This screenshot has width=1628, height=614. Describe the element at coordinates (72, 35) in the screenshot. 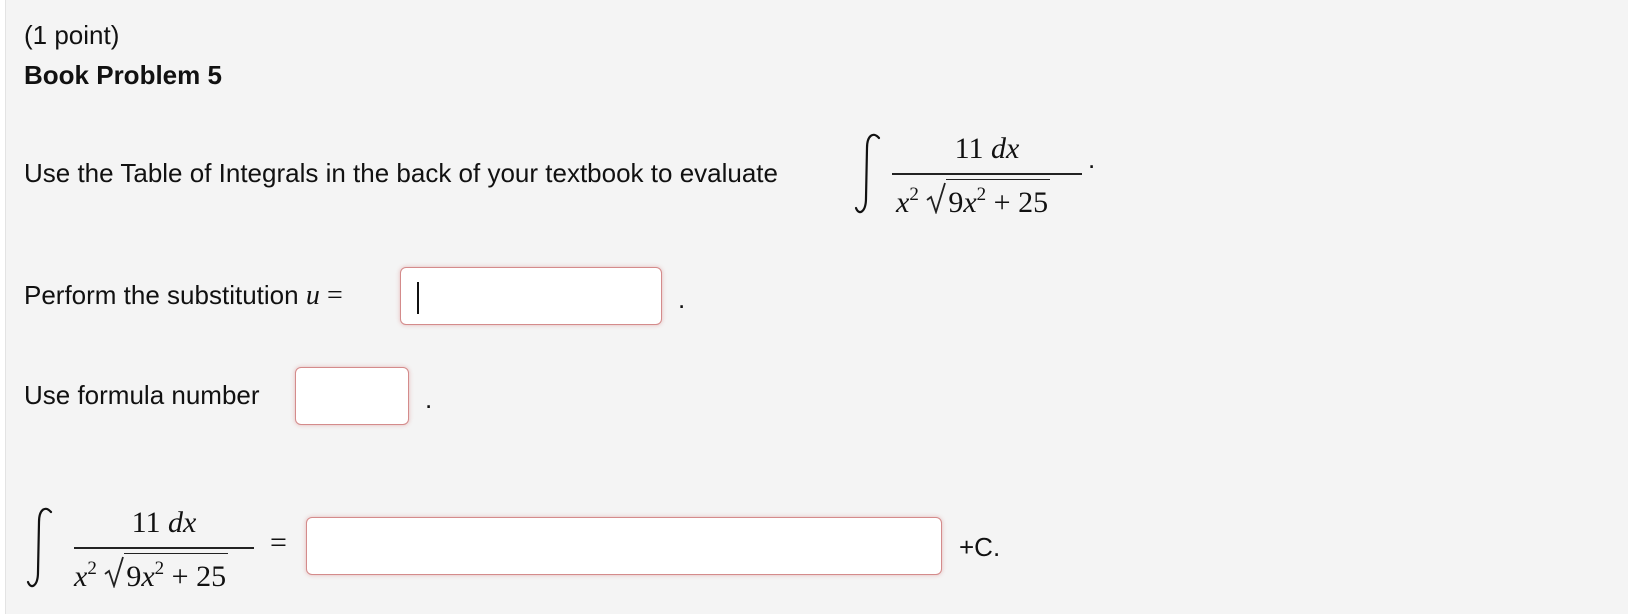

I see `points-label: (1 point)` at that location.